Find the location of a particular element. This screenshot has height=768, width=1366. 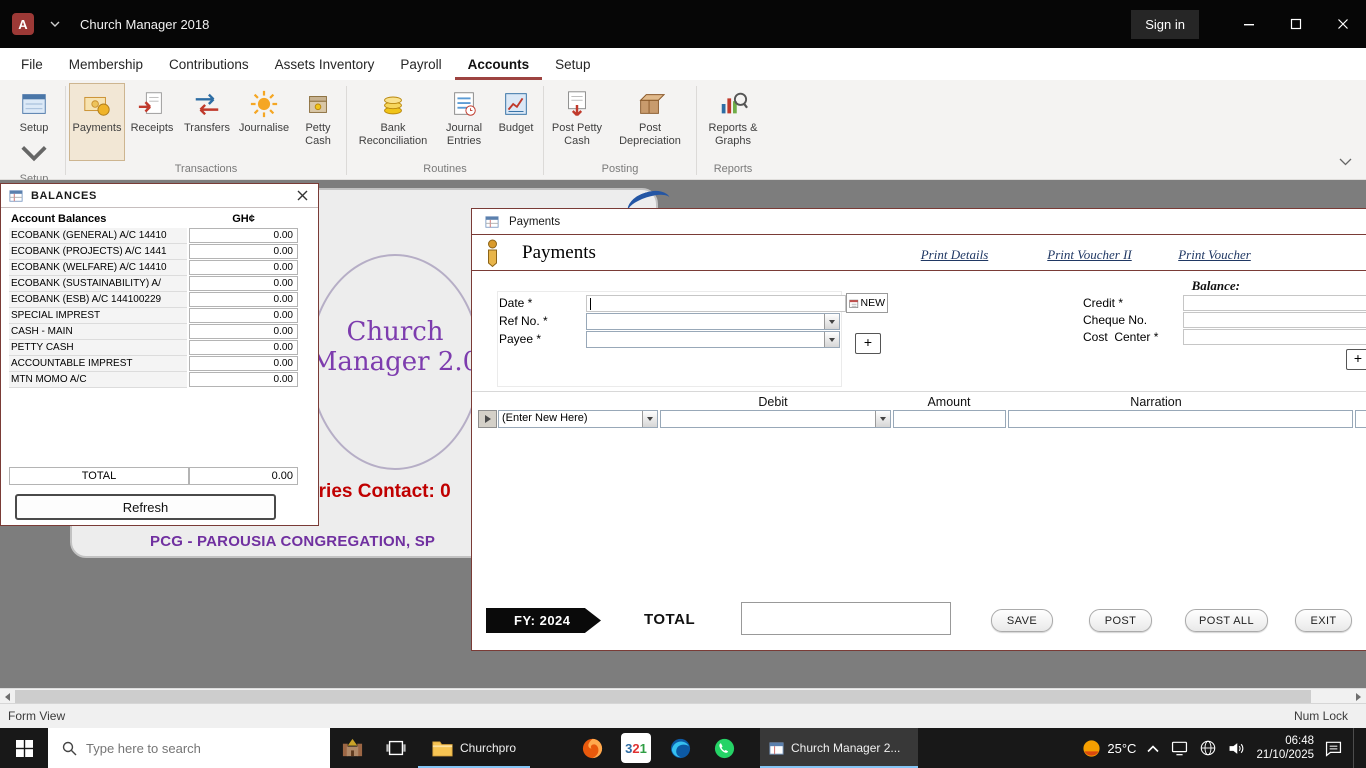

ribbon-button-label: Petty Cash is located at coordinates (318, 134).